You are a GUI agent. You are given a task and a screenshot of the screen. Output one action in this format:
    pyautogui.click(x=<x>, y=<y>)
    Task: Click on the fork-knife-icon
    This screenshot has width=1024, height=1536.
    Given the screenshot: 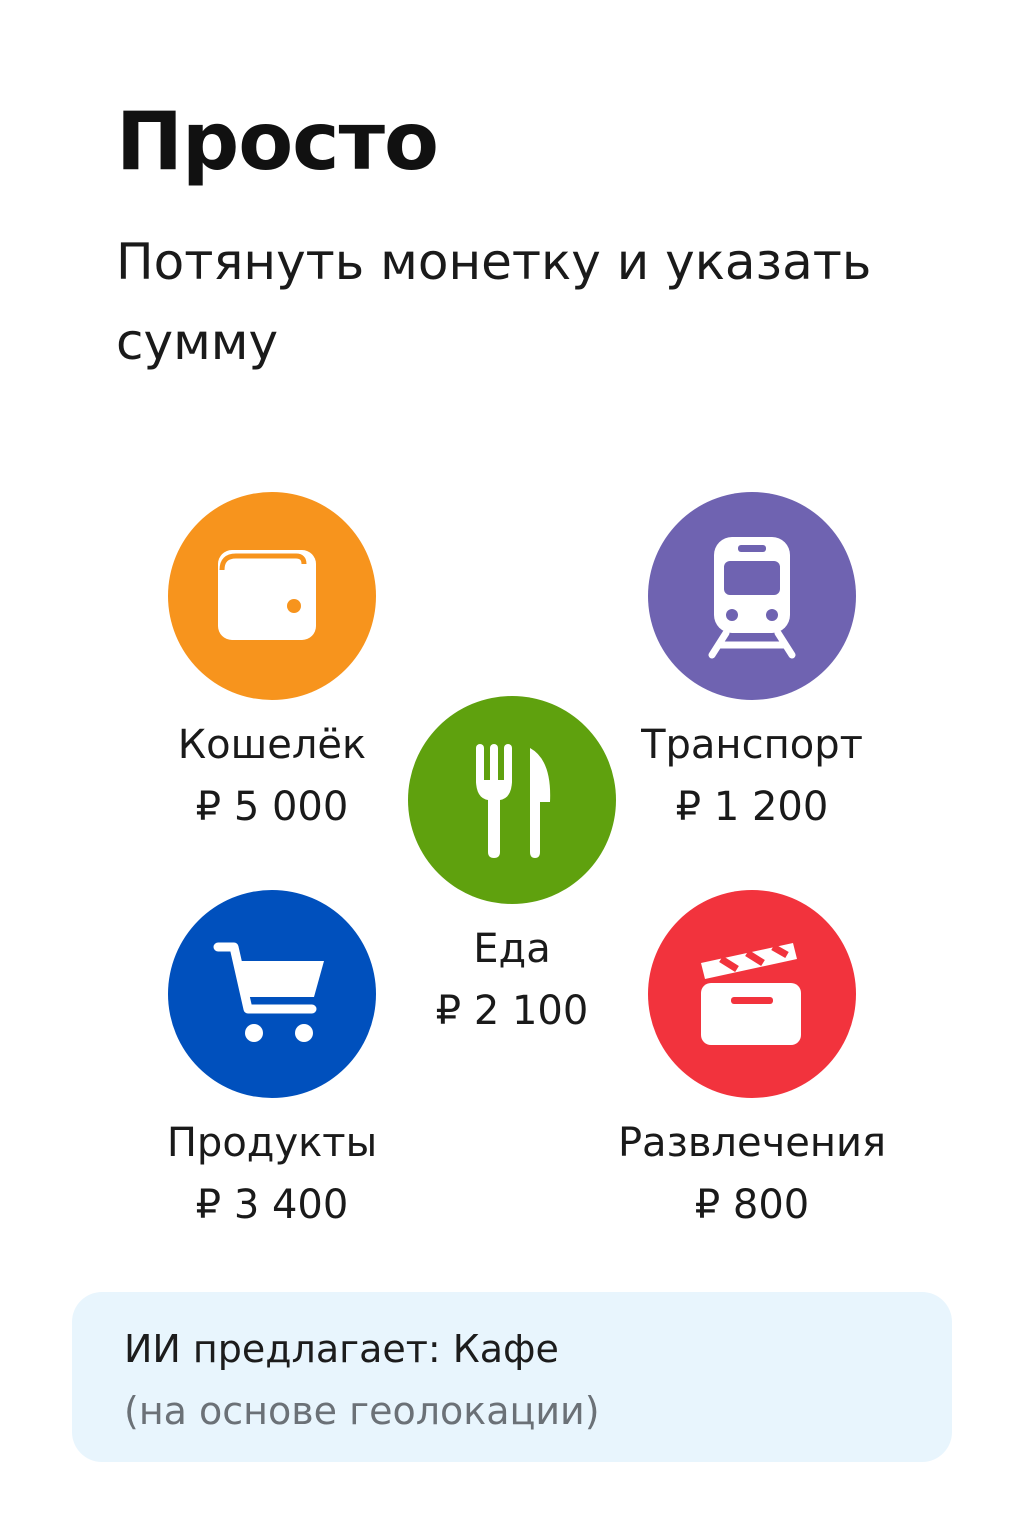 What is the action you would take?
    pyautogui.click(x=513, y=801)
    